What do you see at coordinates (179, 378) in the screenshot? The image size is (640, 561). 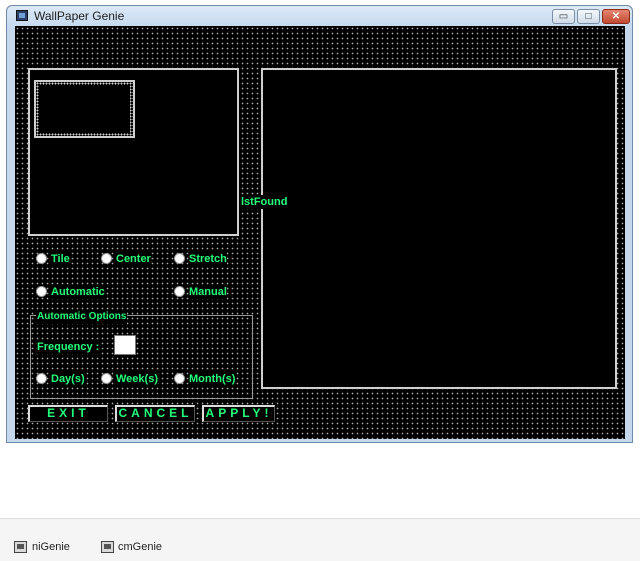 I see `months-radio` at bounding box center [179, 378].